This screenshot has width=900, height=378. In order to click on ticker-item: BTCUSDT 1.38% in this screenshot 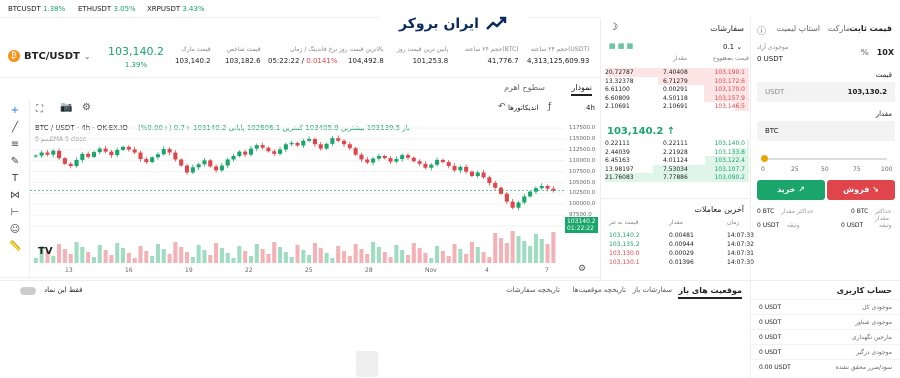, I will do `click(36, 9)`.